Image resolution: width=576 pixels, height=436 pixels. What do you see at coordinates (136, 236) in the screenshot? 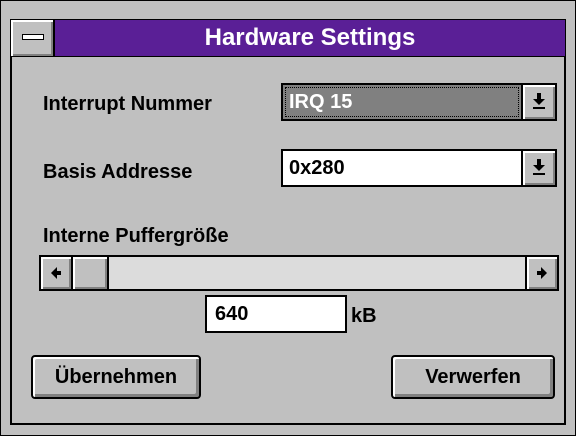
I see `buffer-size-label: Interne Puffergröße` at bounding box center [136, 236].